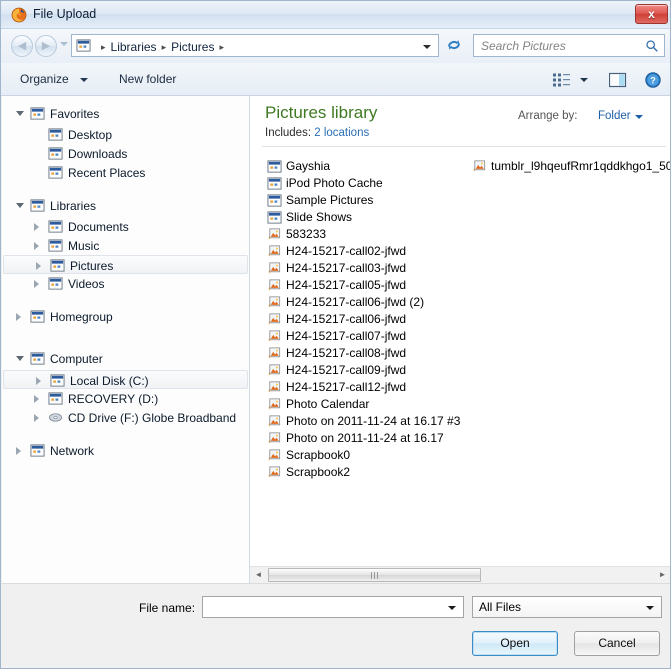 This screenshot has height=669, width=671. What do you see at coordinates (167, 608) in the screenshot?
I see `file-name-label: File name:` at bounding box center [167, 608].